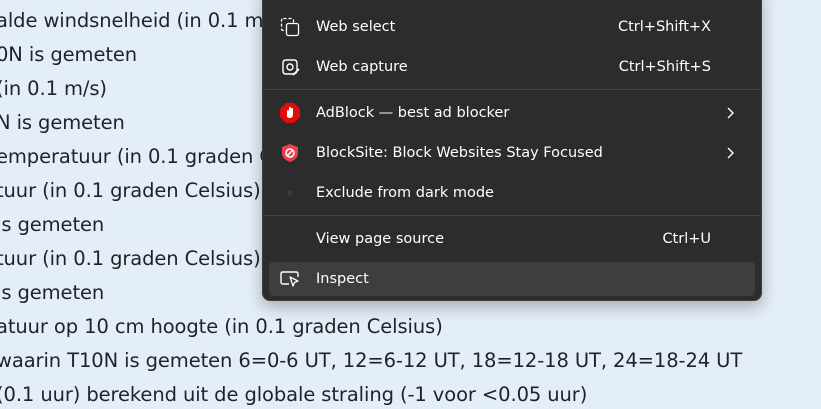 The image size is (821, 409). What do you see at coordinates (512, 67) in the screenshot?
I see `menu-item-web-capture: Web capture Ctrl+Shift+S` at bounding box center [512, 67].